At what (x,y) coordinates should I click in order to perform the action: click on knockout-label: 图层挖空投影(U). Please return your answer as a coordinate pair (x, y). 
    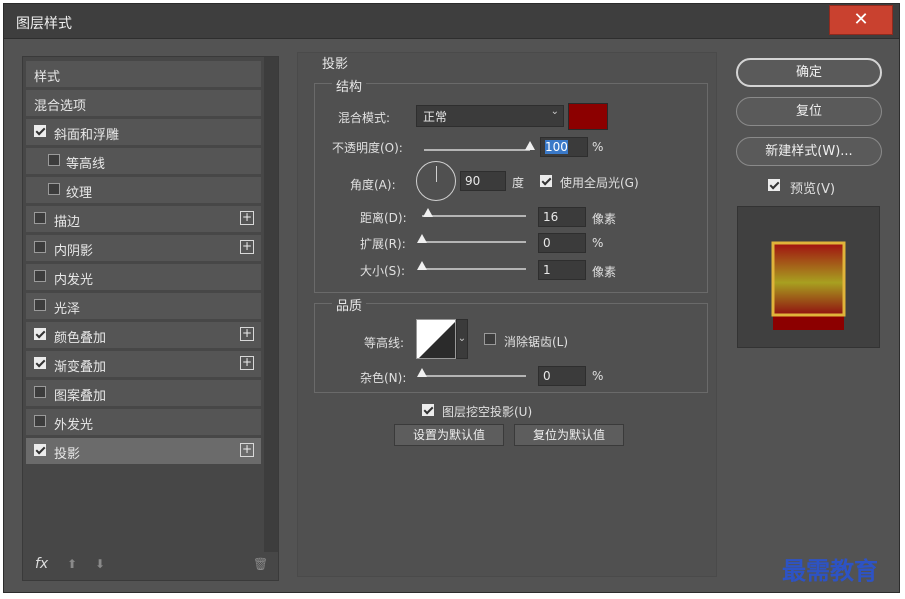
    Looking at the image, I should click on (487, 412).